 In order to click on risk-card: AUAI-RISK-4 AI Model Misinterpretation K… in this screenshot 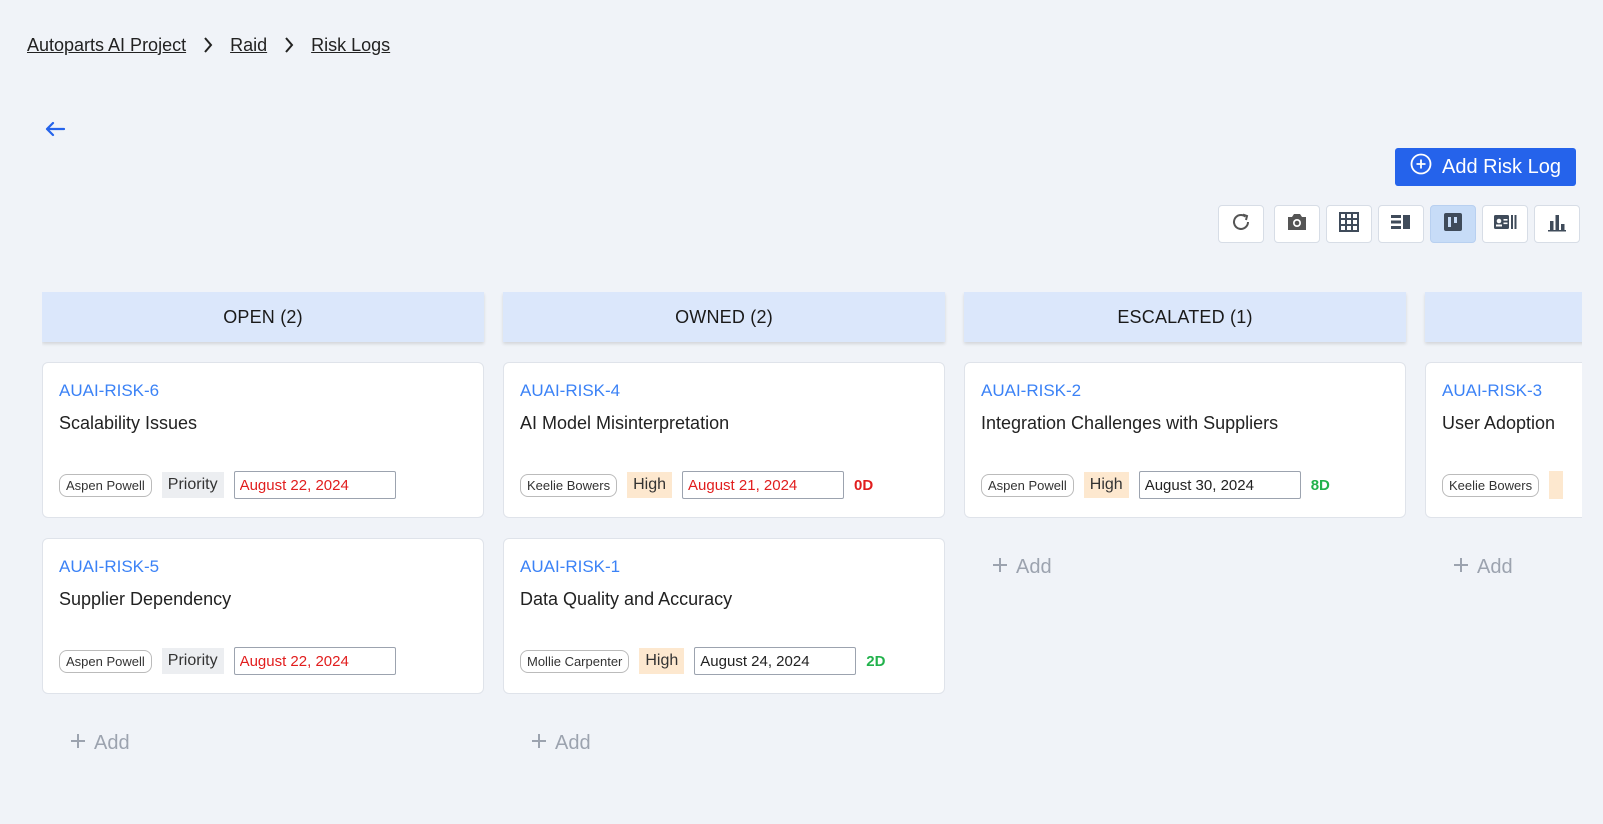, I will do `click(724, 440)`.